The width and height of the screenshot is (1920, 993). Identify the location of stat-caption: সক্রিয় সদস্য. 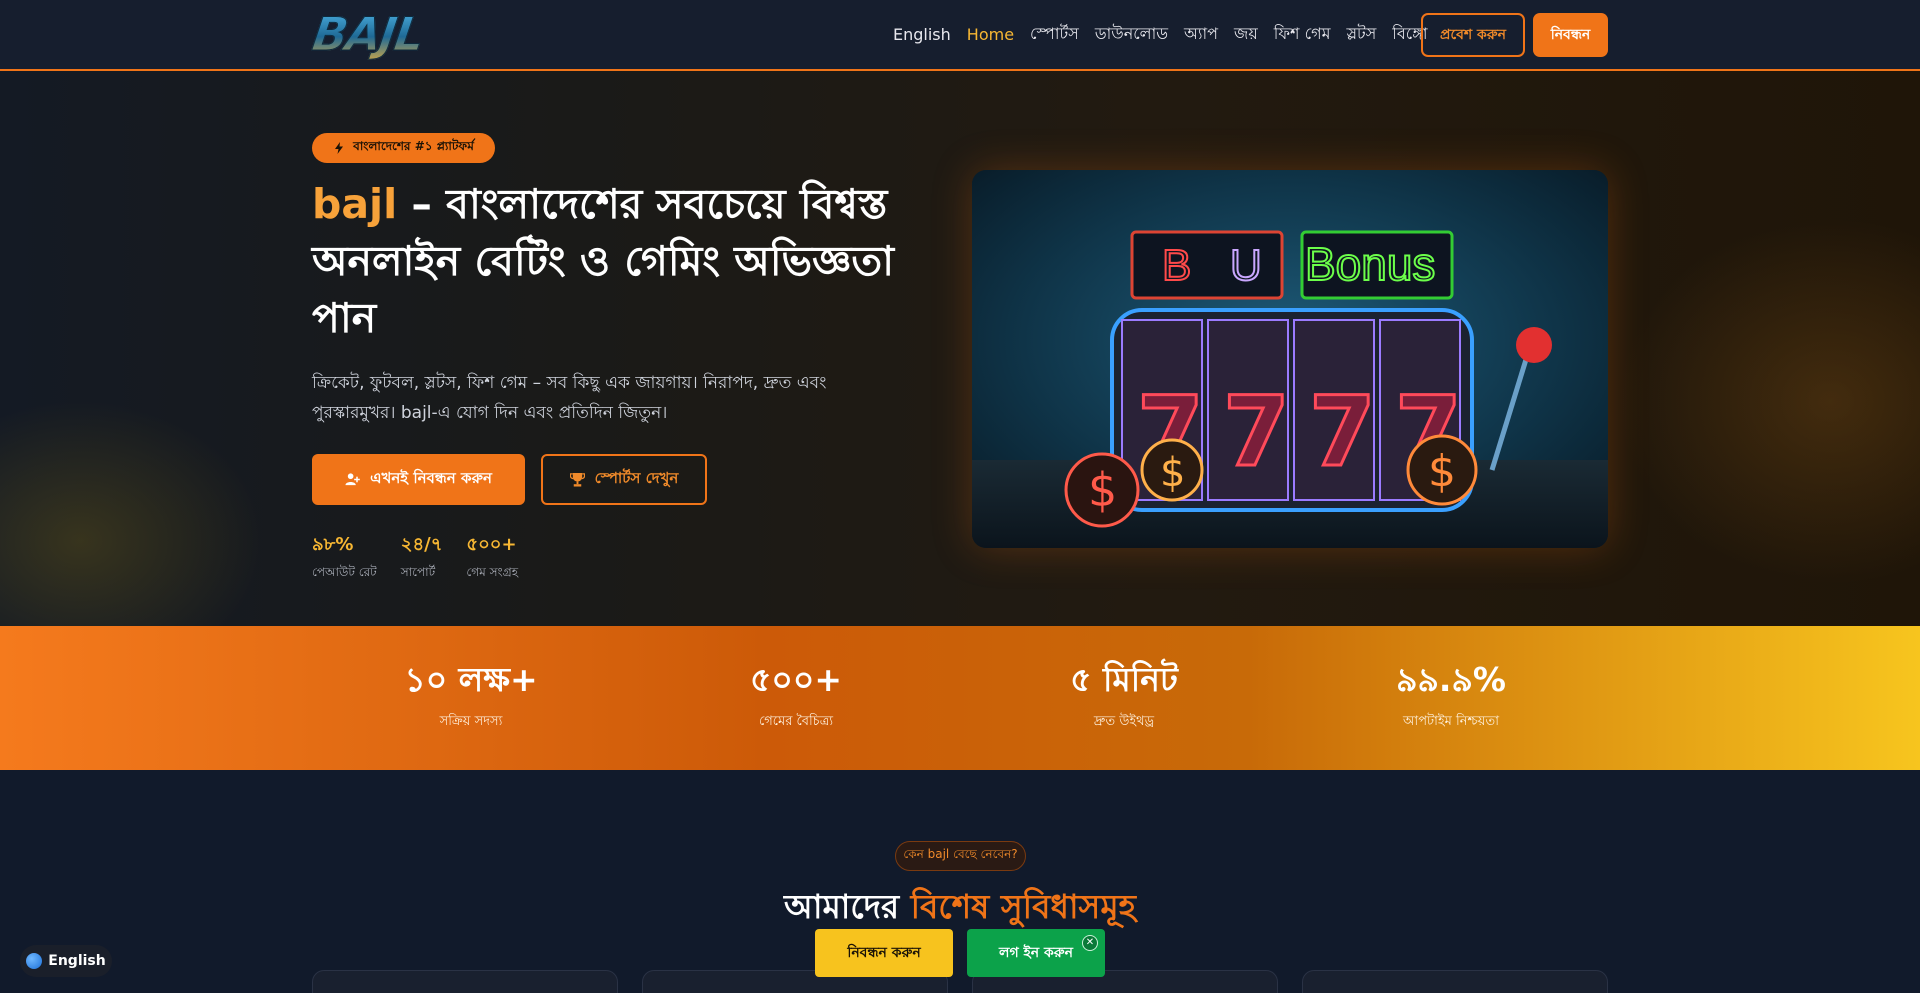
(471, 721).